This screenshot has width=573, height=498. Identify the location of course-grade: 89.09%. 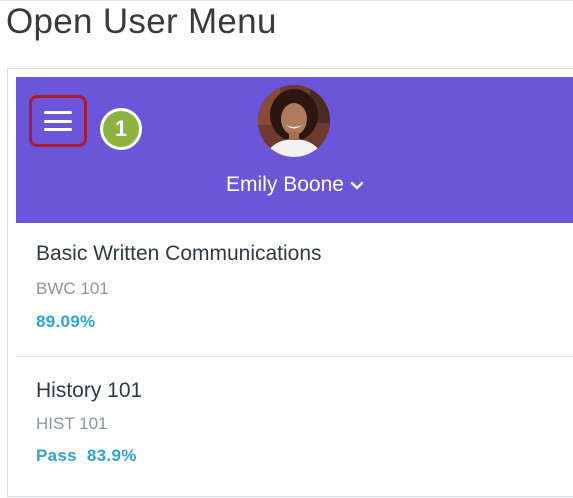
(65, 322).